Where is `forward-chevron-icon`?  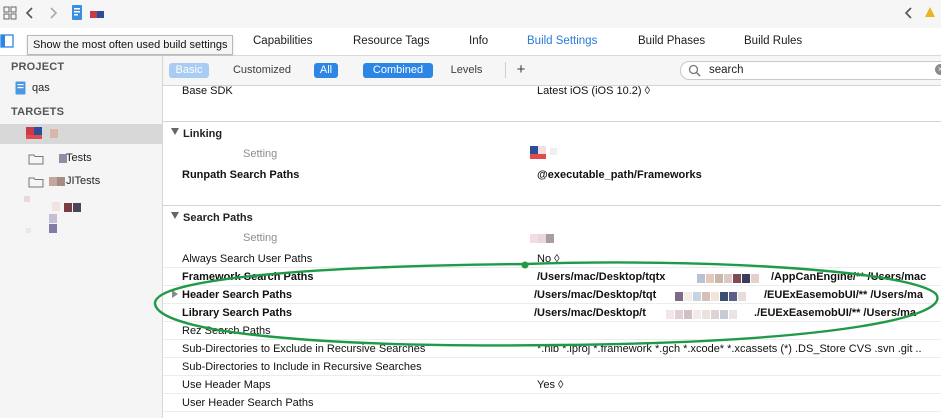
forward-chevron-icon is located at coordinates (53, 14).